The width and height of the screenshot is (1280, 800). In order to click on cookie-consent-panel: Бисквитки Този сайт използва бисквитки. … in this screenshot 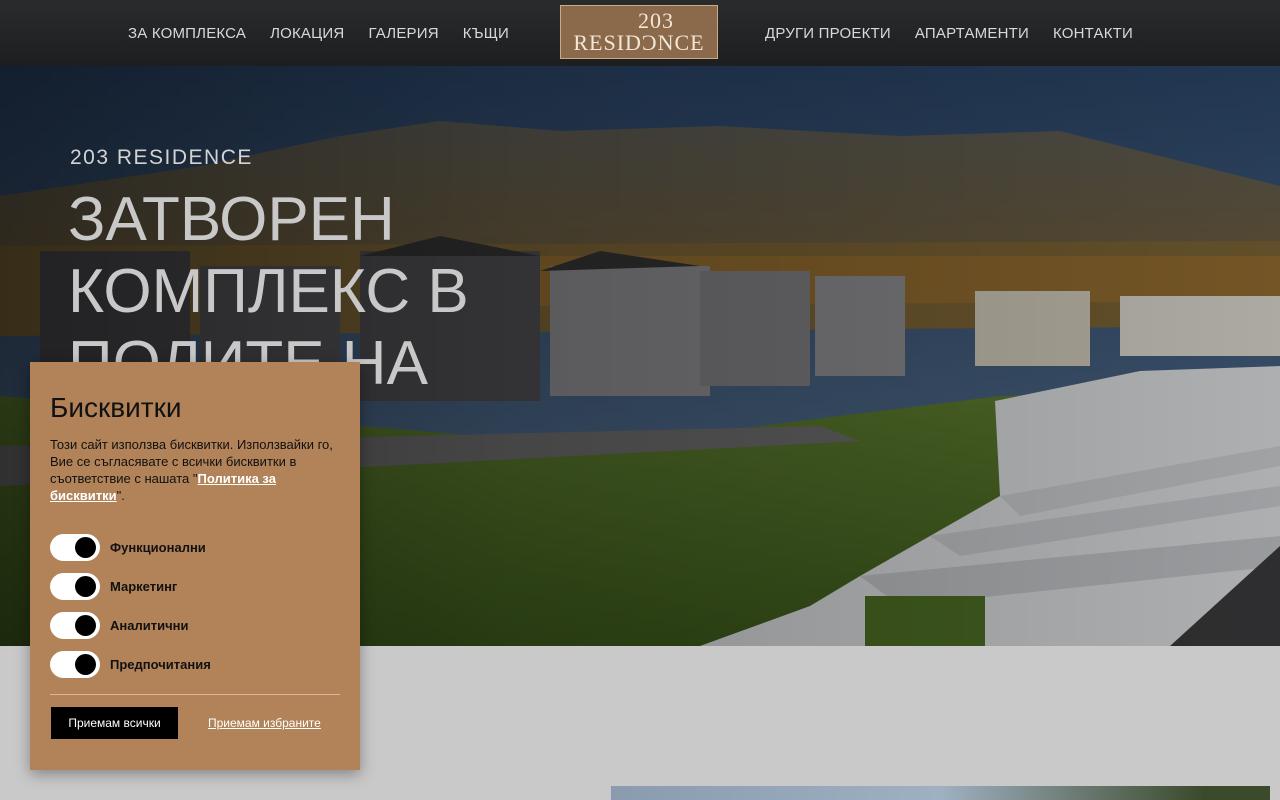, I will do `click(195, 566)`.